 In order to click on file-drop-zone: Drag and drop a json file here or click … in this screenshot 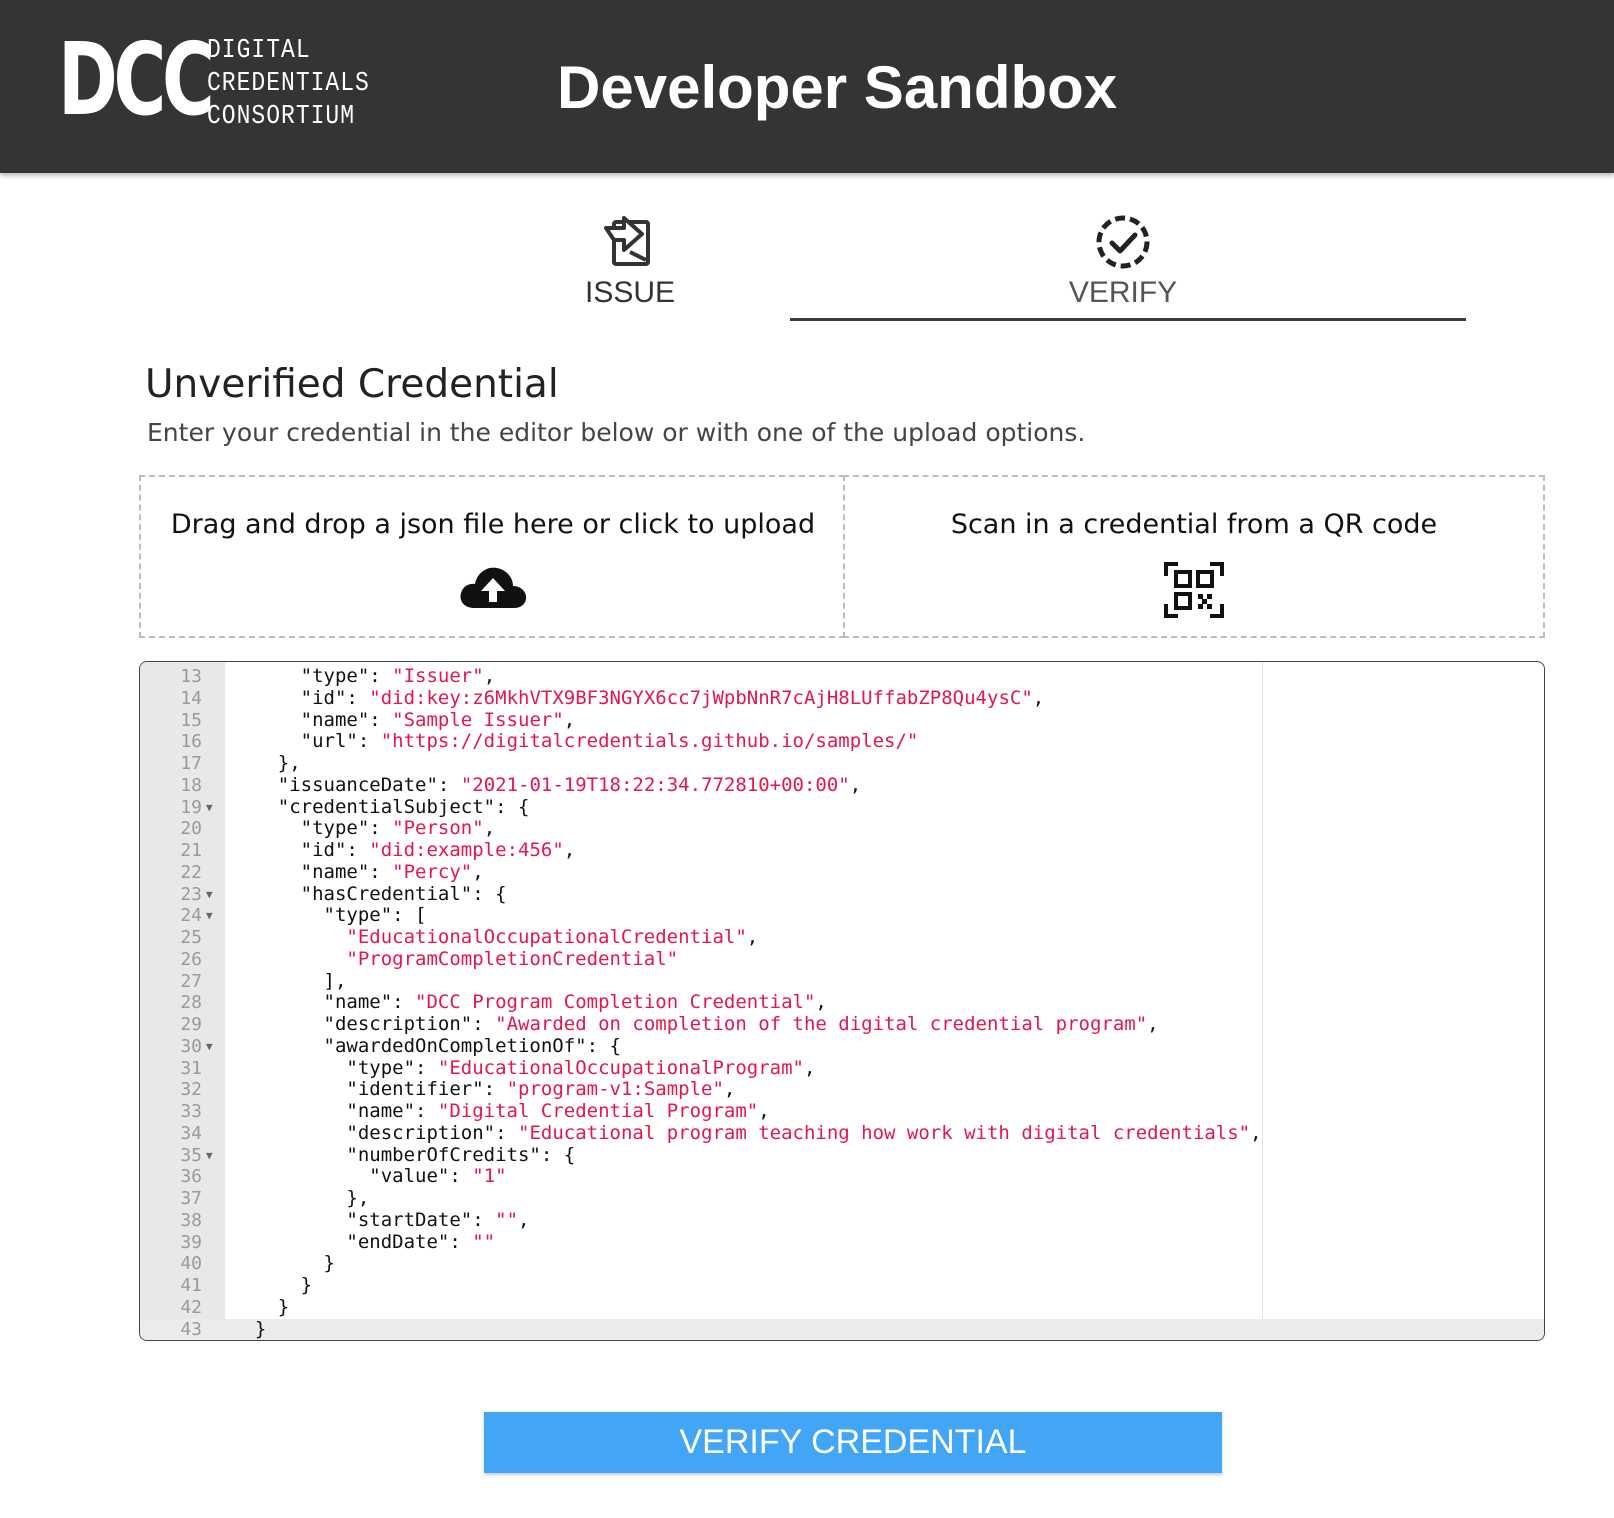, I will do `click(492, 556)`.